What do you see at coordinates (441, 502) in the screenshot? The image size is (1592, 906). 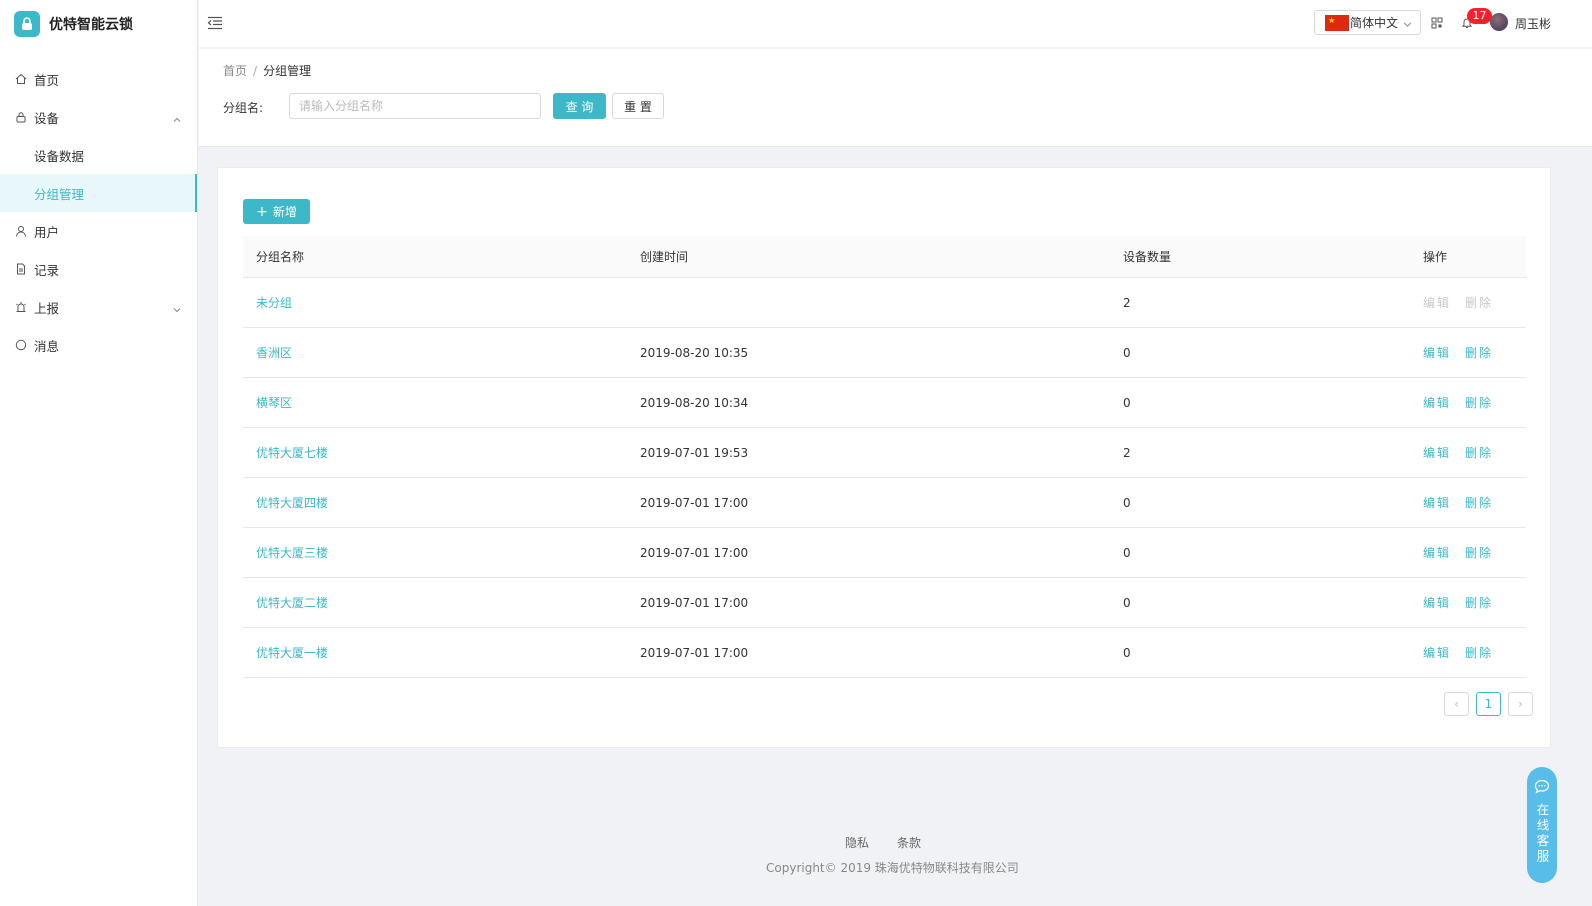 I see `cell-name: 优特大厦四楼` at bounding box center [441, 502].